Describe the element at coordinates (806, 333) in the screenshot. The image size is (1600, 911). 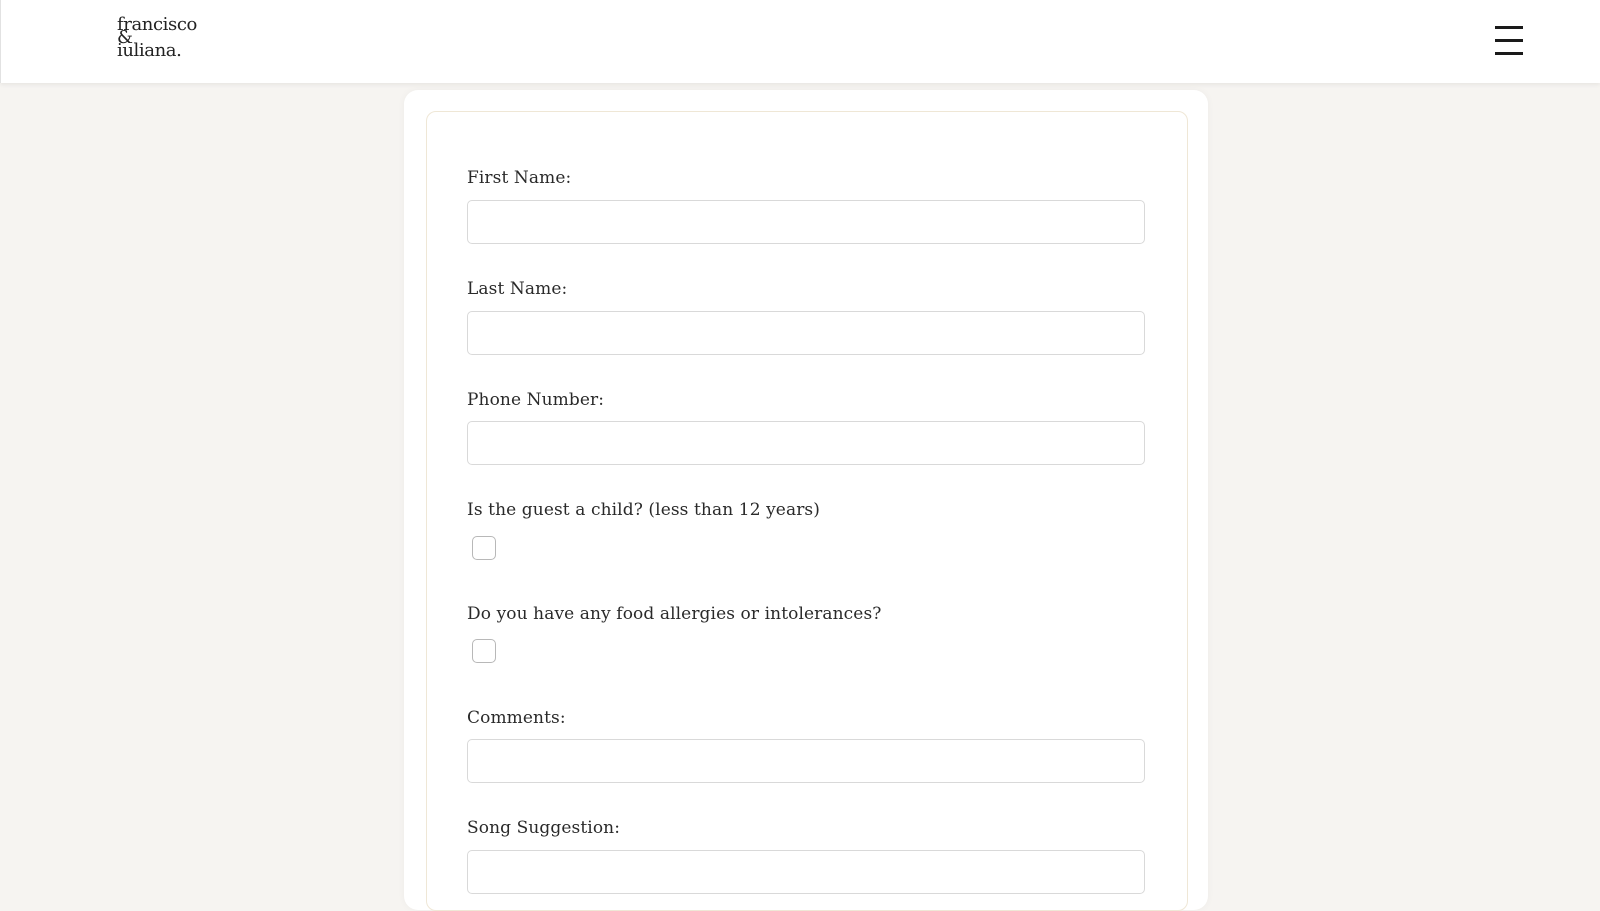
I see `last-name-field` at that location.